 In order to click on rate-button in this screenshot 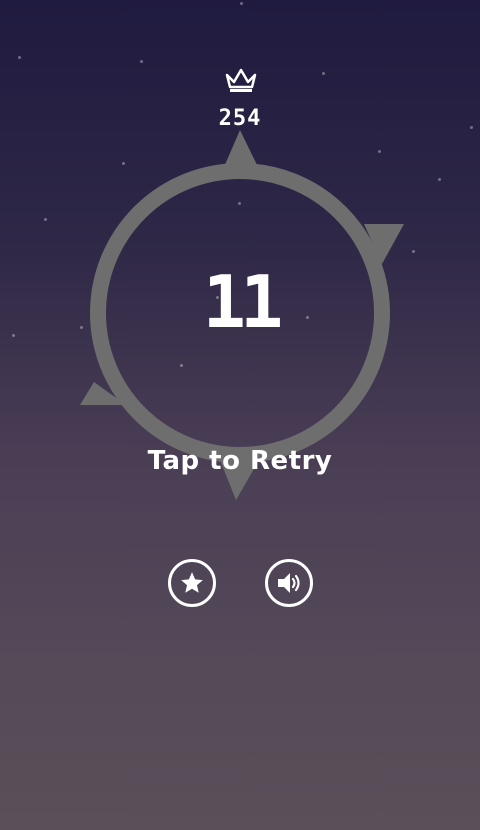, I will do `click(192, 583)`.